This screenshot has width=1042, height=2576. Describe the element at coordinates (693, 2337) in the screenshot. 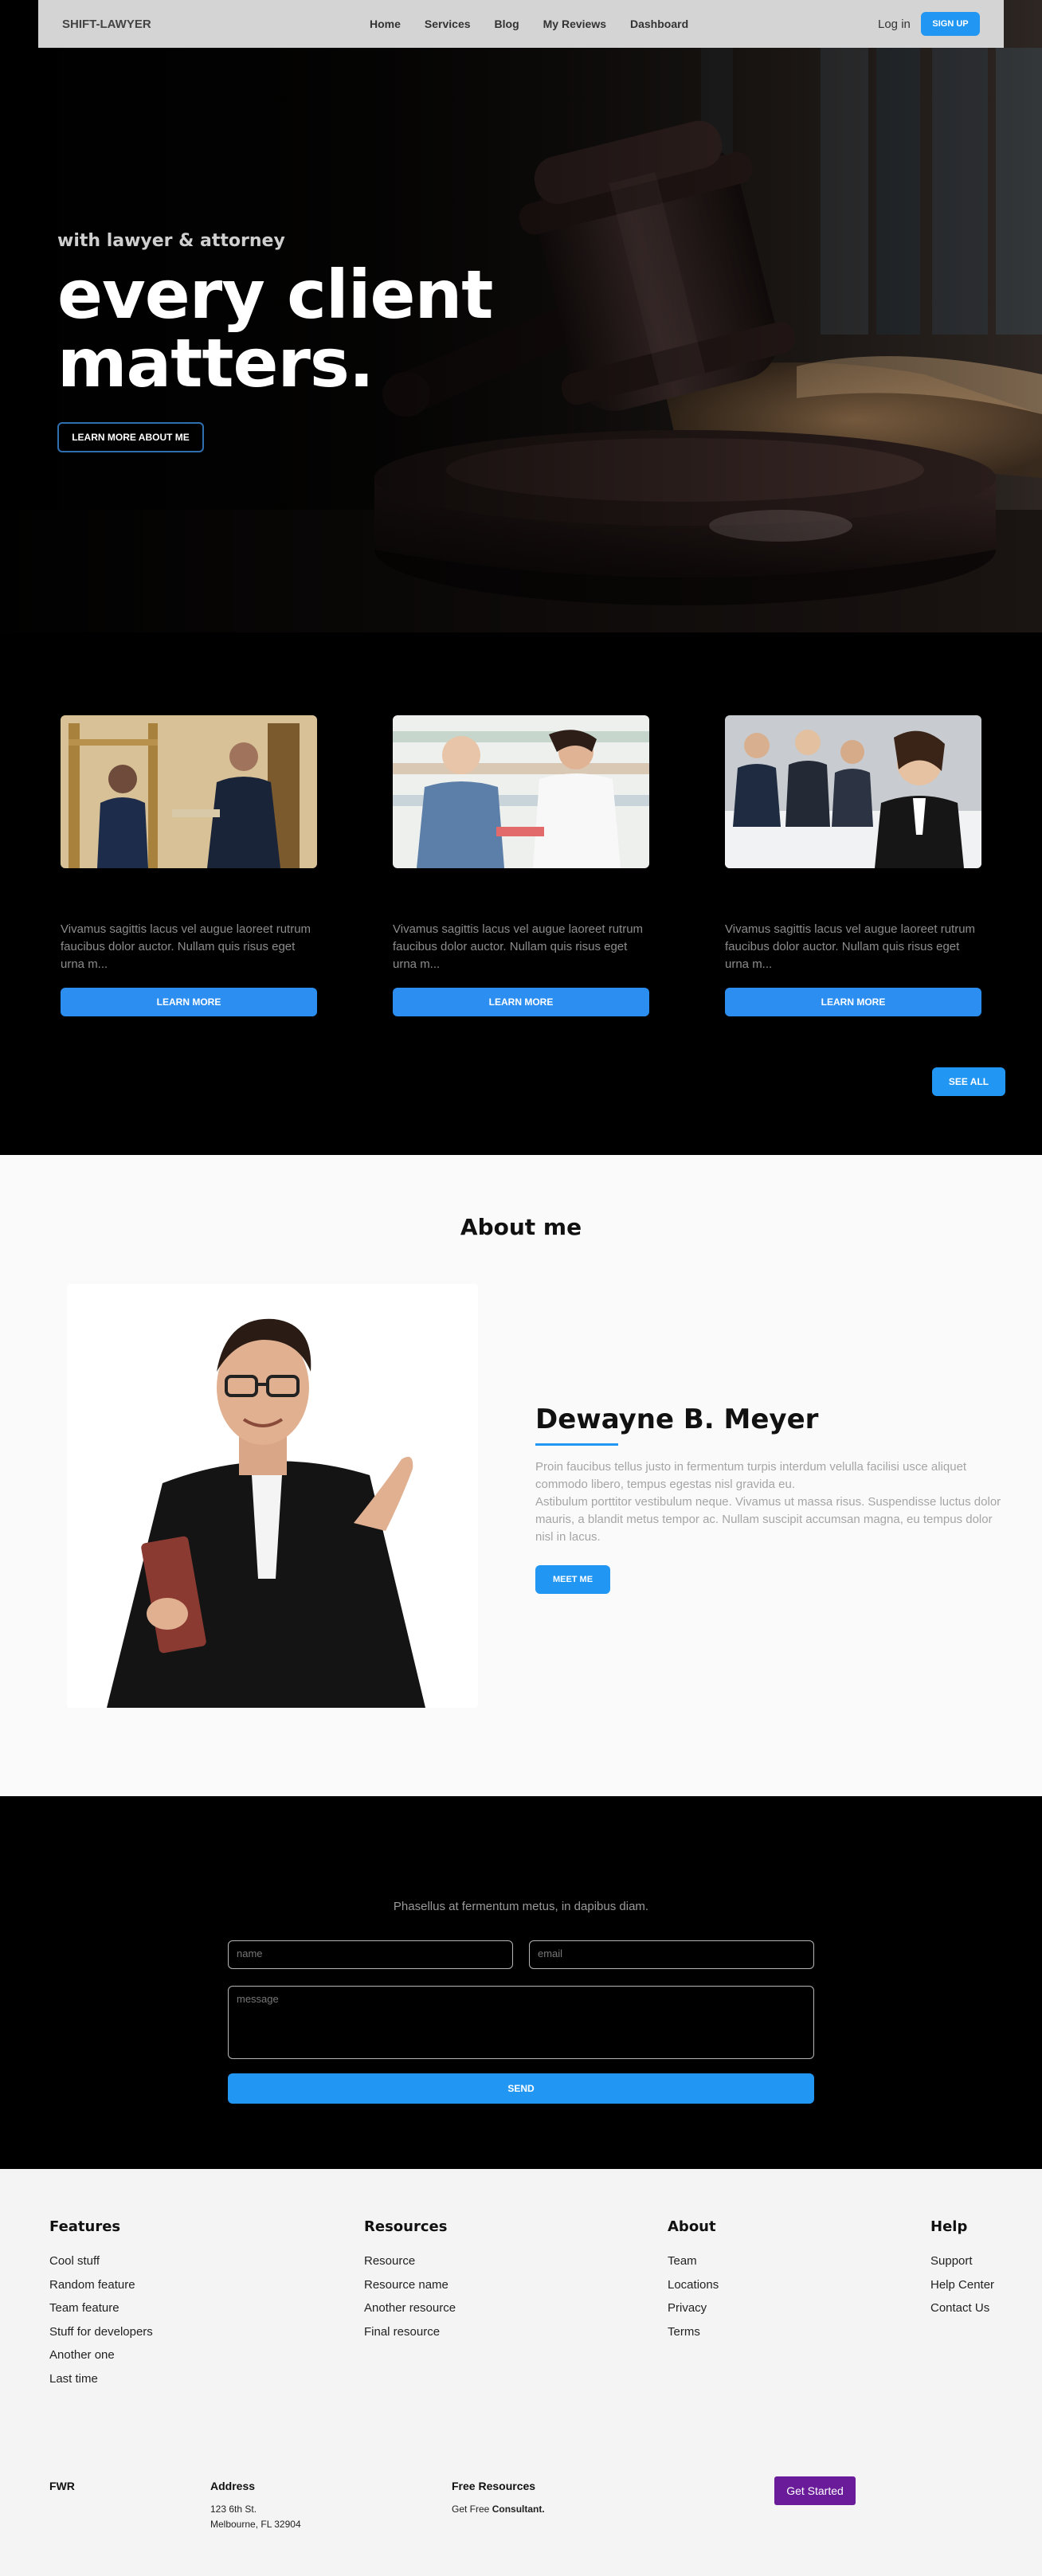

I see `footer-link: Terms` at that location.